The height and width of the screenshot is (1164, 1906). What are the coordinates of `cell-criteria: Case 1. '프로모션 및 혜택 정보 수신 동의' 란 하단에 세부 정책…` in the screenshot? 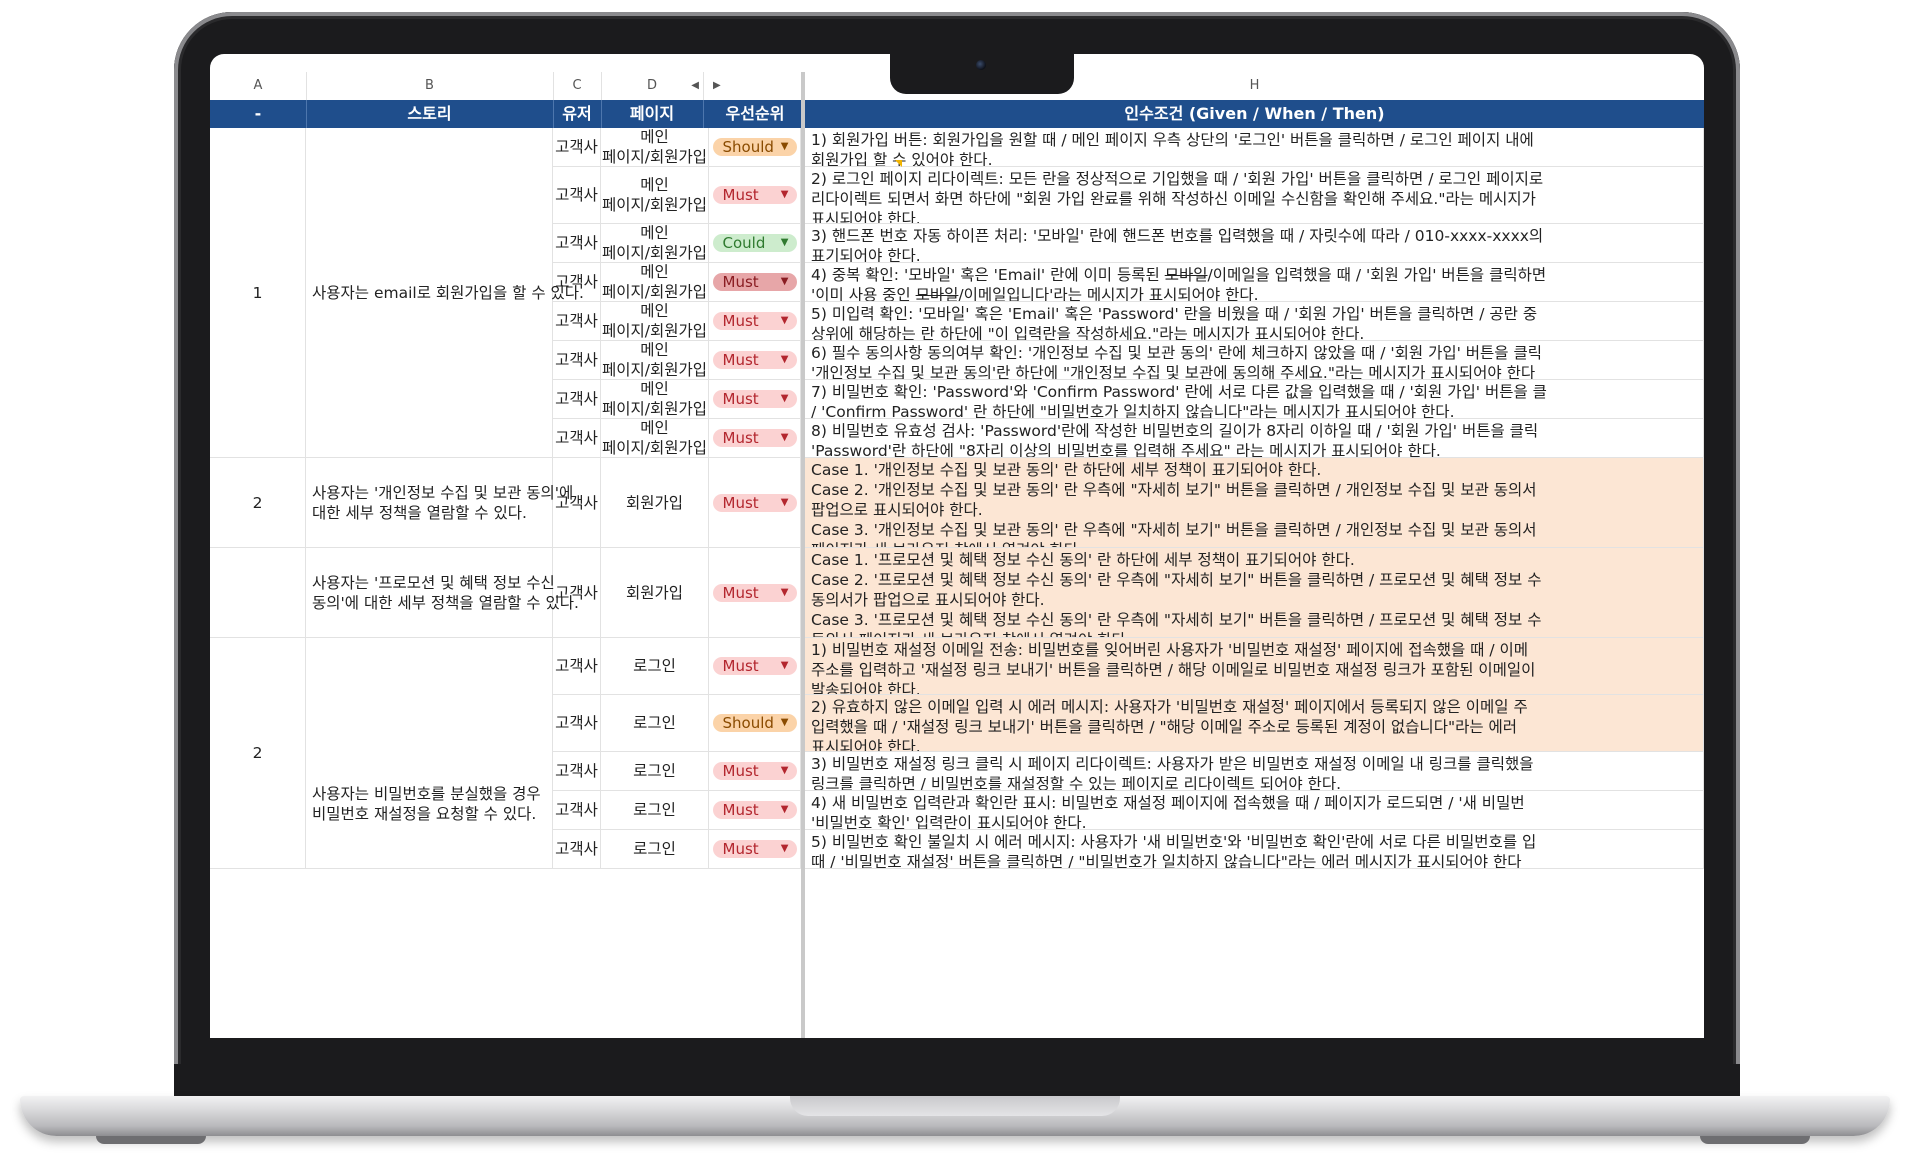 It's located at (1254, 593).